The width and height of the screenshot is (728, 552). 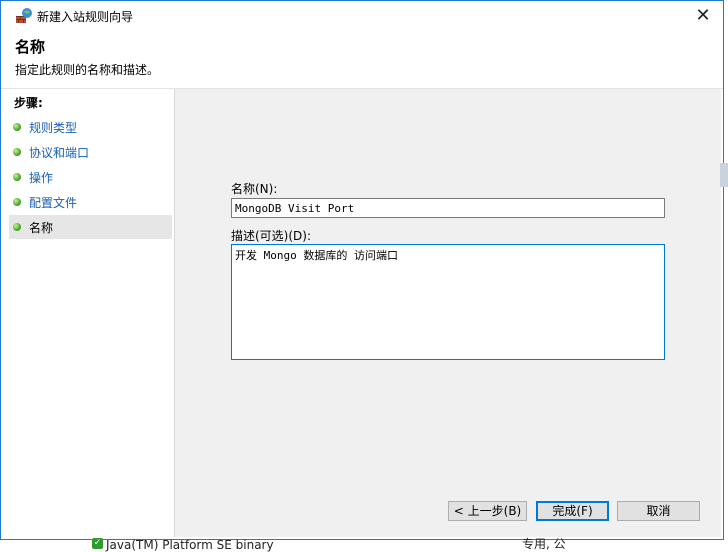 I want to click on background-list-item: ✓ Java(TM) Platform SE binary, so click(x=183, y=545).